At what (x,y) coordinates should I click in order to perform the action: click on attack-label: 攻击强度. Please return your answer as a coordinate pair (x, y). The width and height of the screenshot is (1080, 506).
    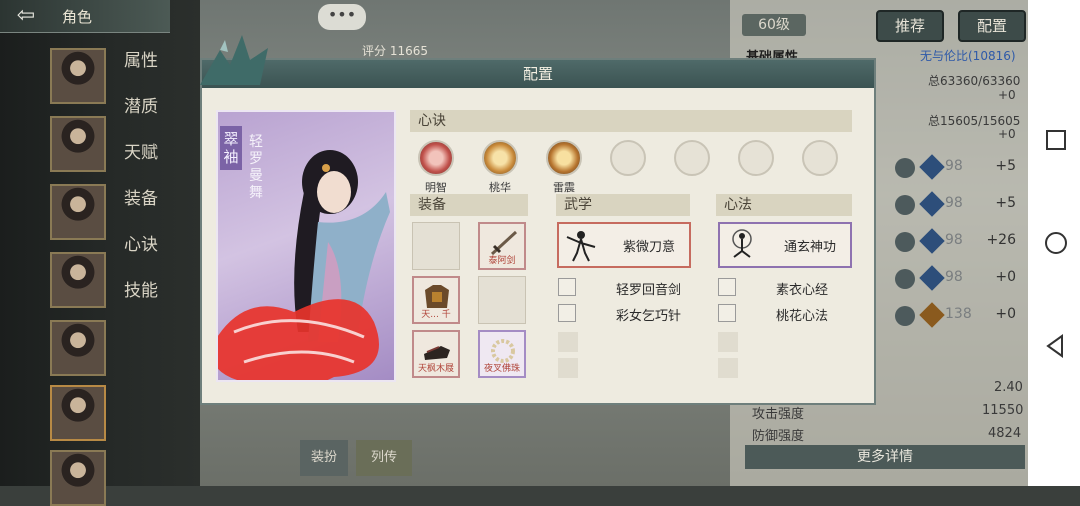
    Looking at the image, I should click on (778, 414).